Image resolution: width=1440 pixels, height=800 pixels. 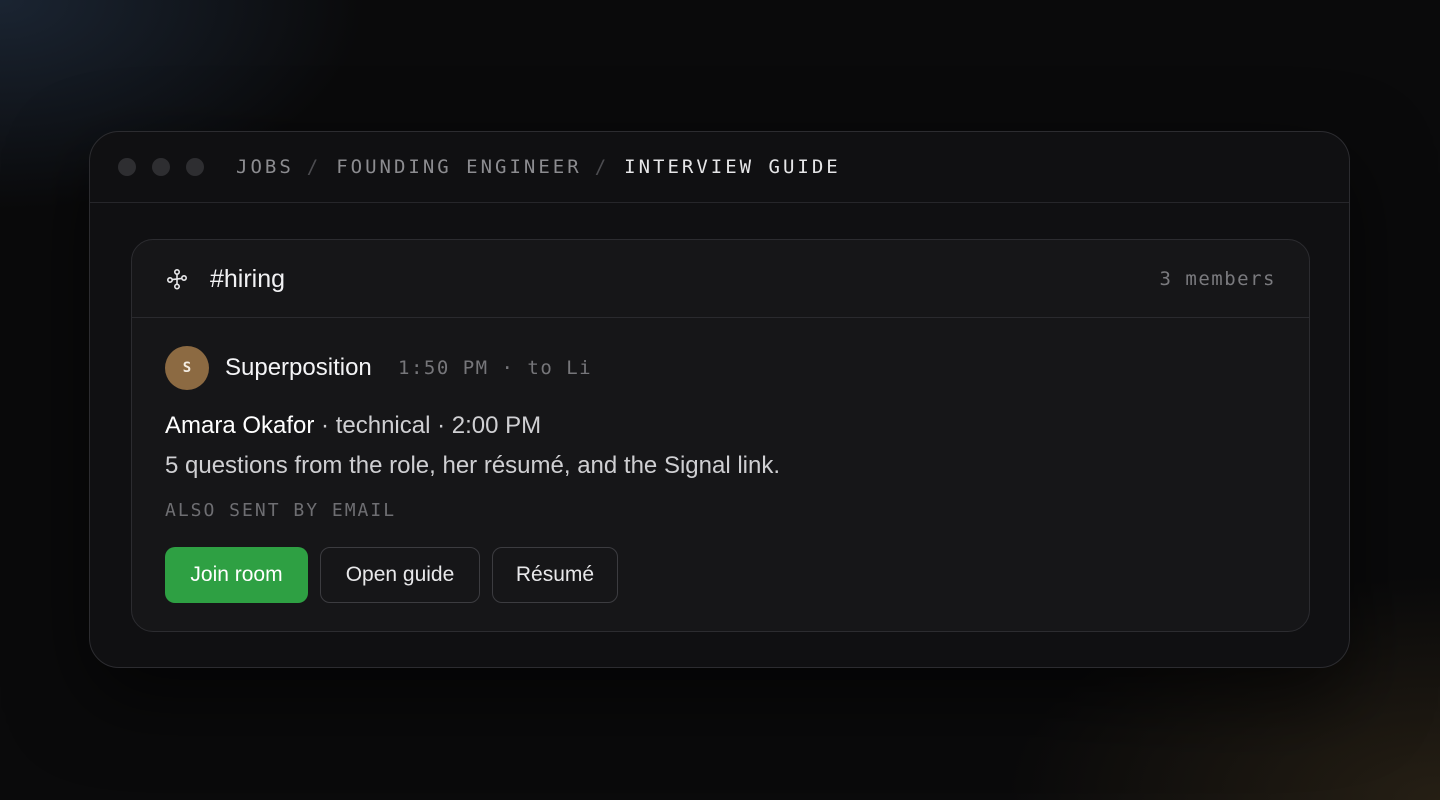 What do you see at coordinates (555, 575) in the screenshot?
I see `resume-button: Résumé` at bounding box center [555, 575].